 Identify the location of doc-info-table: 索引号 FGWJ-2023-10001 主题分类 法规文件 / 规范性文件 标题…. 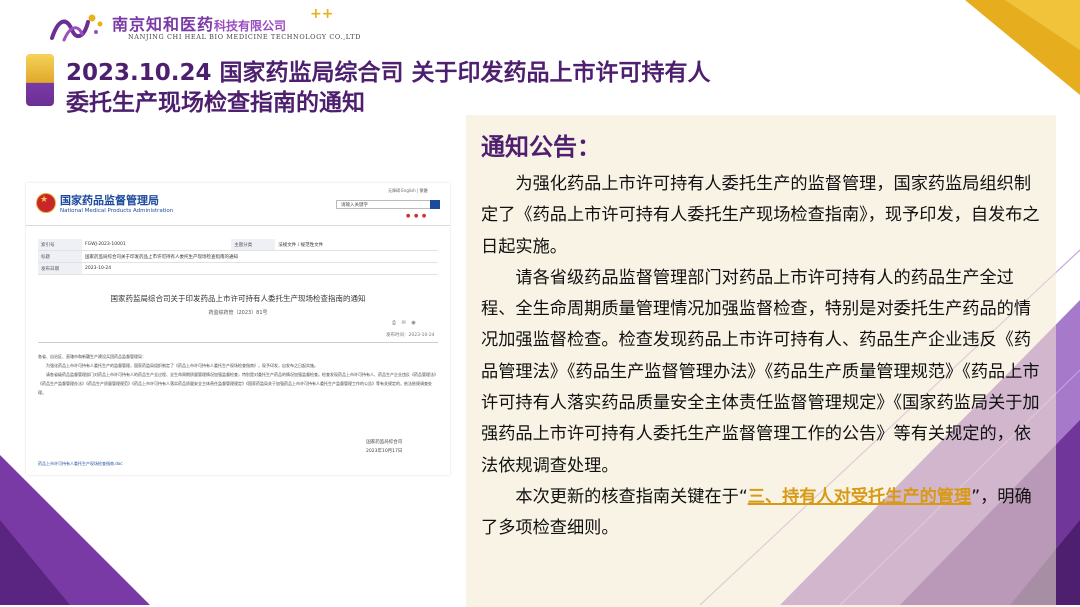
(238, 257).